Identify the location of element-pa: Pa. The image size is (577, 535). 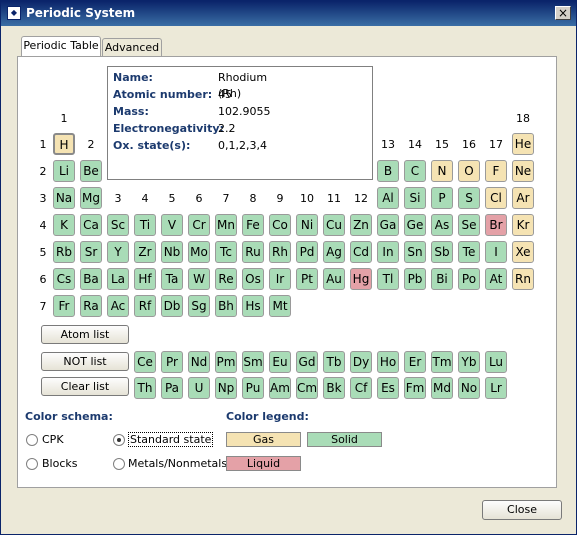
(172, 388).